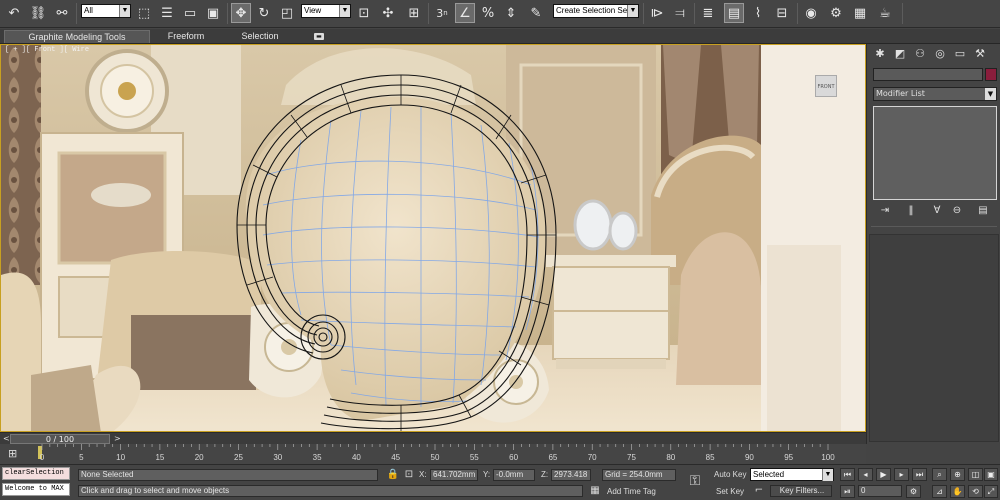 The image size is (1000, 500). I want to click on unlink-icon: ⚯, so click(62, 13).